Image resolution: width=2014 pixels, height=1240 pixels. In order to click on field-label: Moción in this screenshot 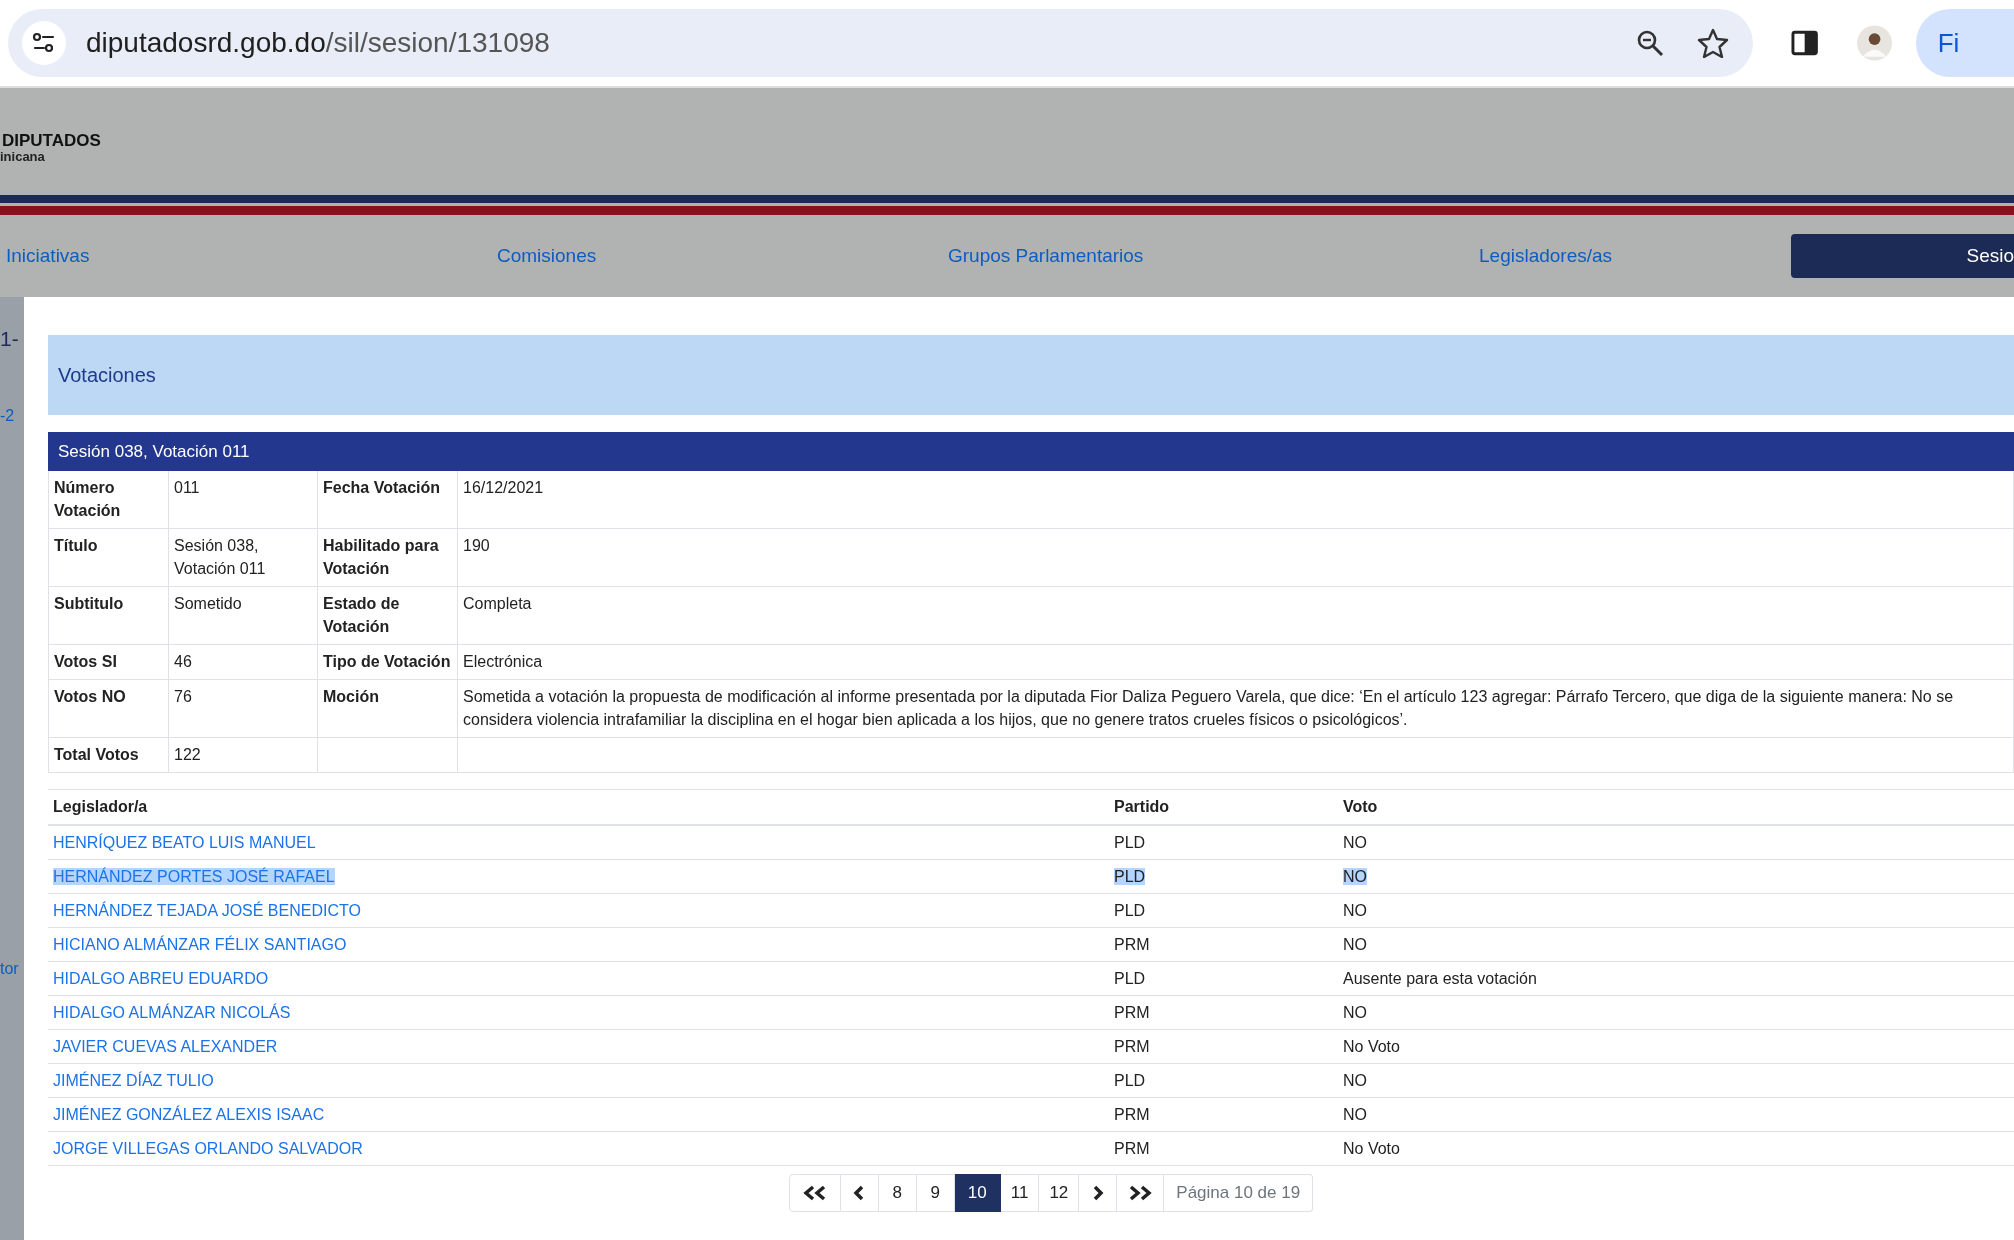, I will do `click(387, 708)`.